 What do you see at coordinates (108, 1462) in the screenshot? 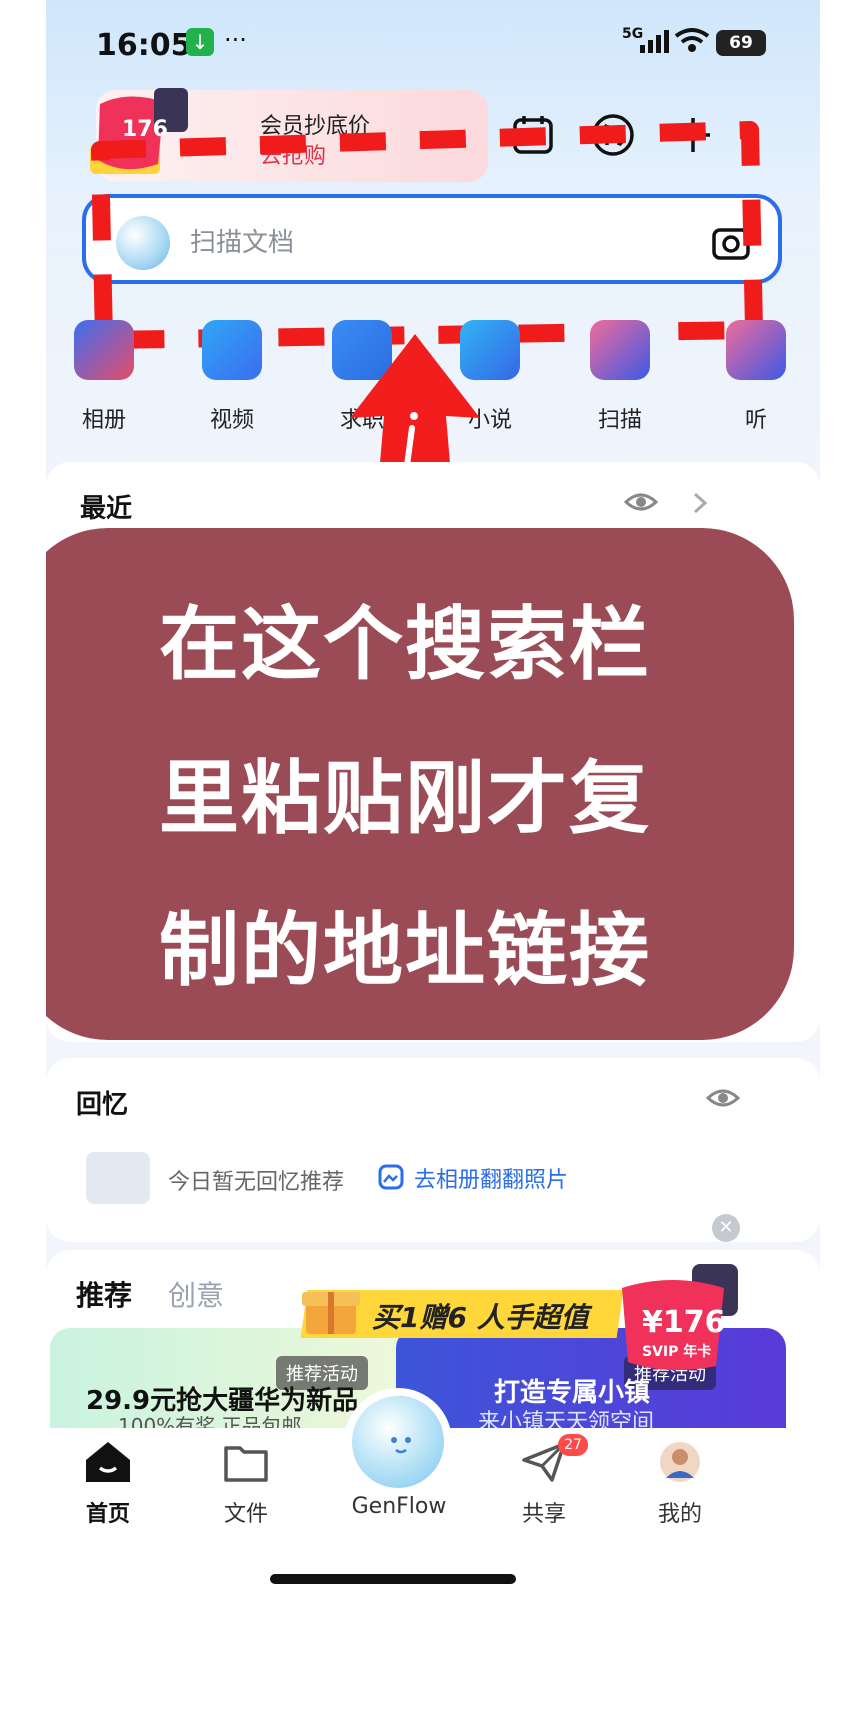
I see `home-icon` at bounding box center [108, 1462].